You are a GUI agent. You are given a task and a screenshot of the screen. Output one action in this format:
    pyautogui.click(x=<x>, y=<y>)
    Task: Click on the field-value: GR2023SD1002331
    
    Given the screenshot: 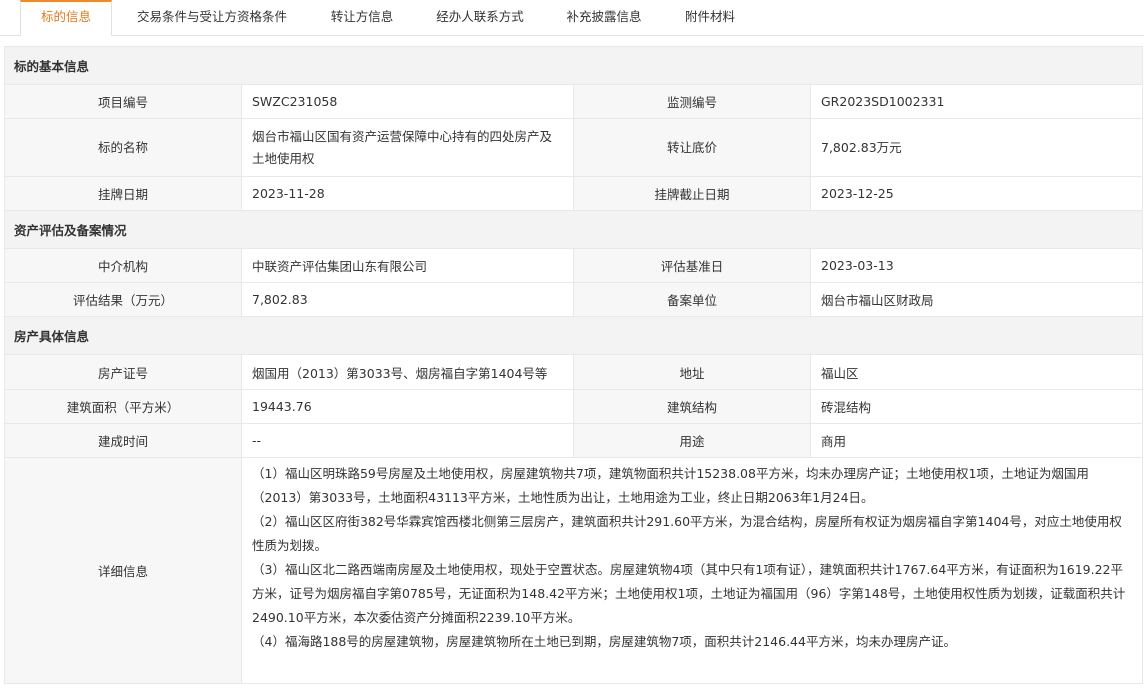 What is the action you would take?
    pyautogui.click(x=976, y=101)
    